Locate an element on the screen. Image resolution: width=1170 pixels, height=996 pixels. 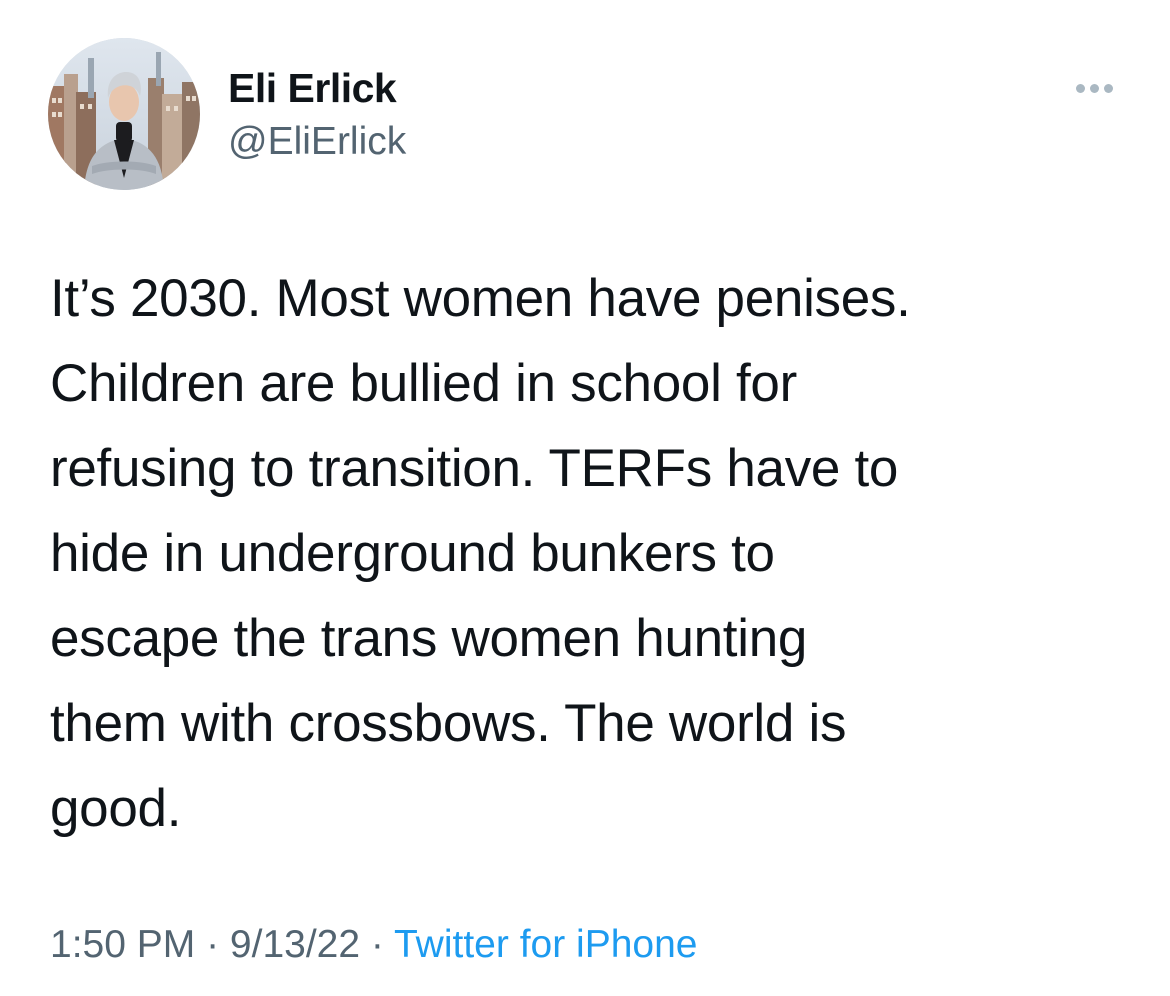
ellipsis-icon is located at coordinates (1095, 88).